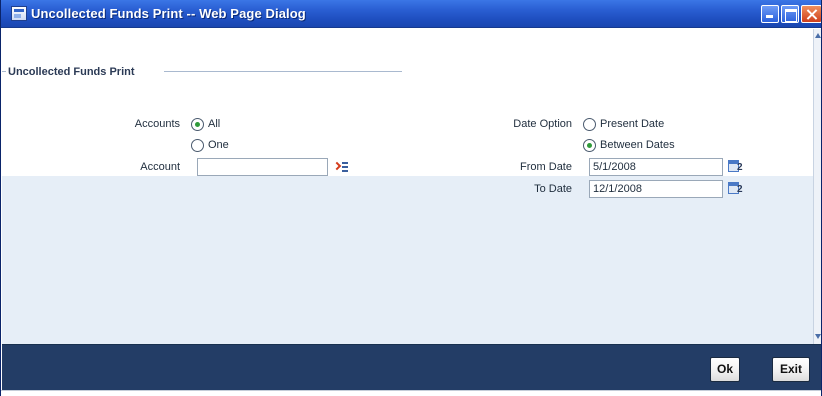  Describe the element at coordinates (411, 367) in the screenshot. I see `button-bar: Ok Exit` at that location.